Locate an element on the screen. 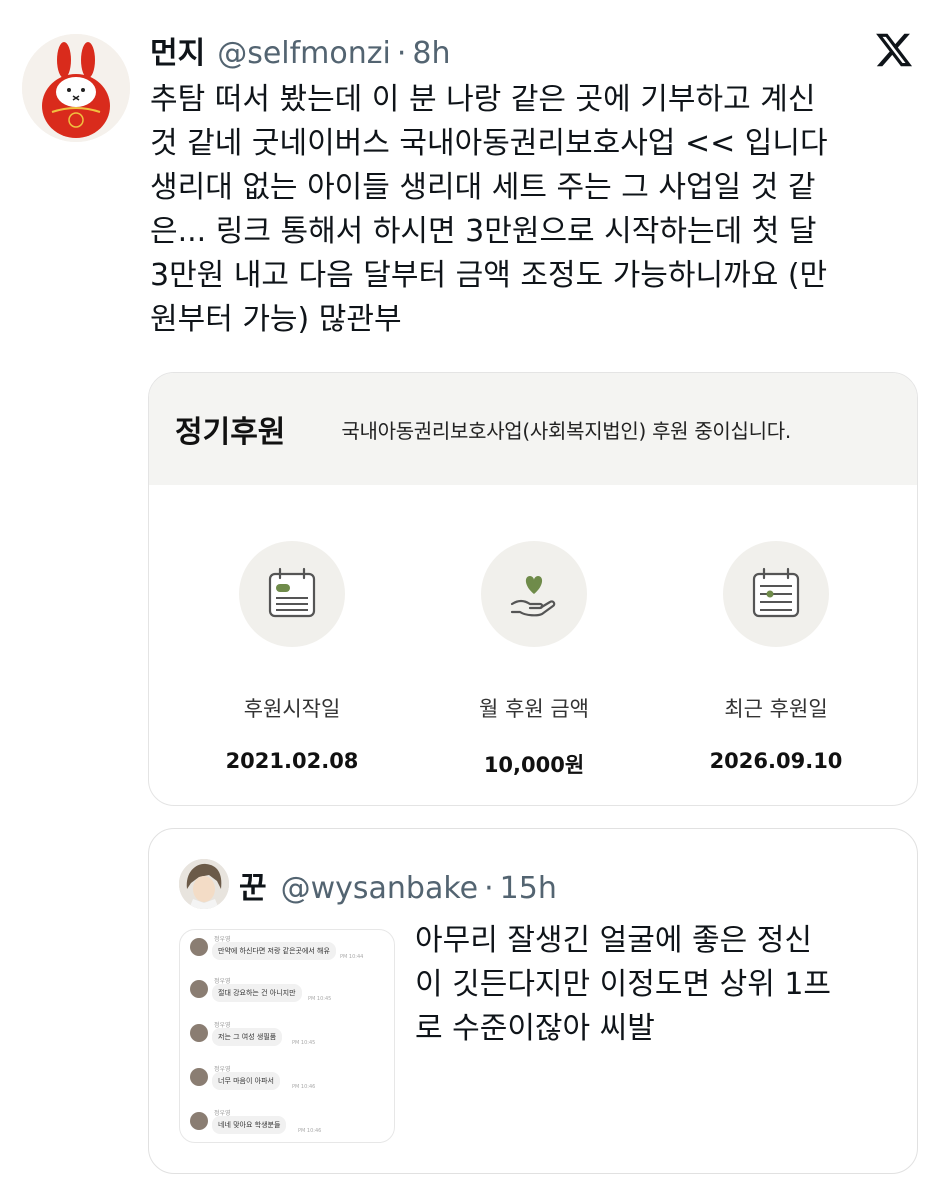 This screenshot has height=1200, width=940. chat-bubble: 만약에 하신다면 저랑 같은곳에서 해유 is located at coordinates (274, 951).